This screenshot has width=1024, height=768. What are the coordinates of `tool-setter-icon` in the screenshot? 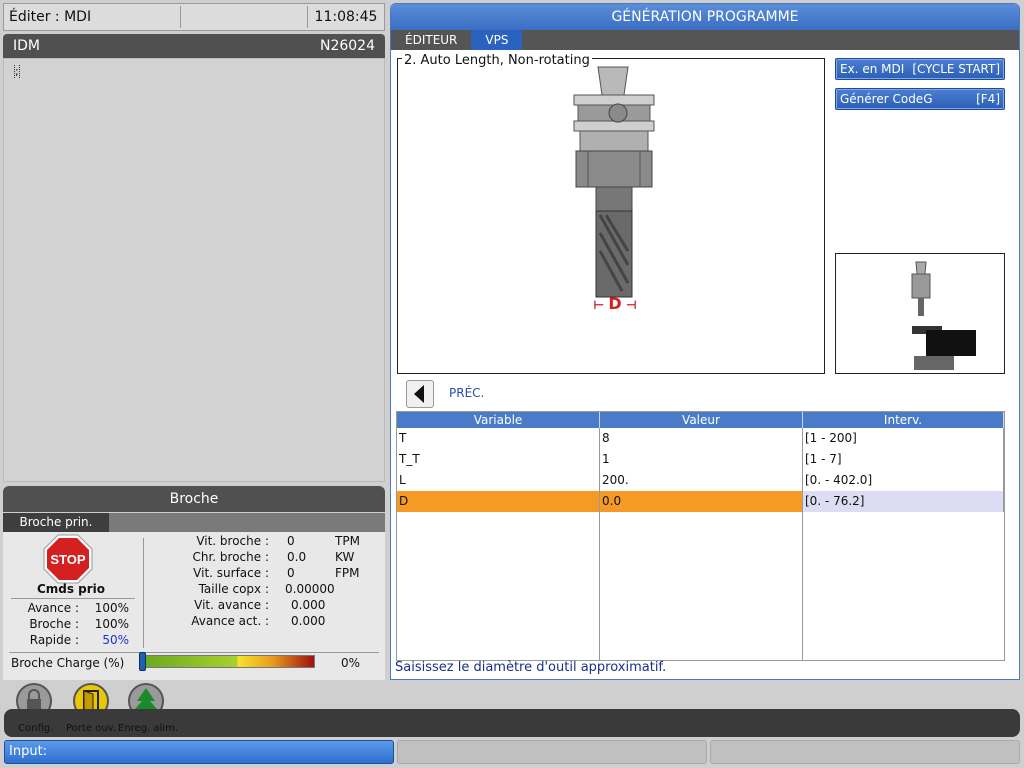 It's located at (943, 315).